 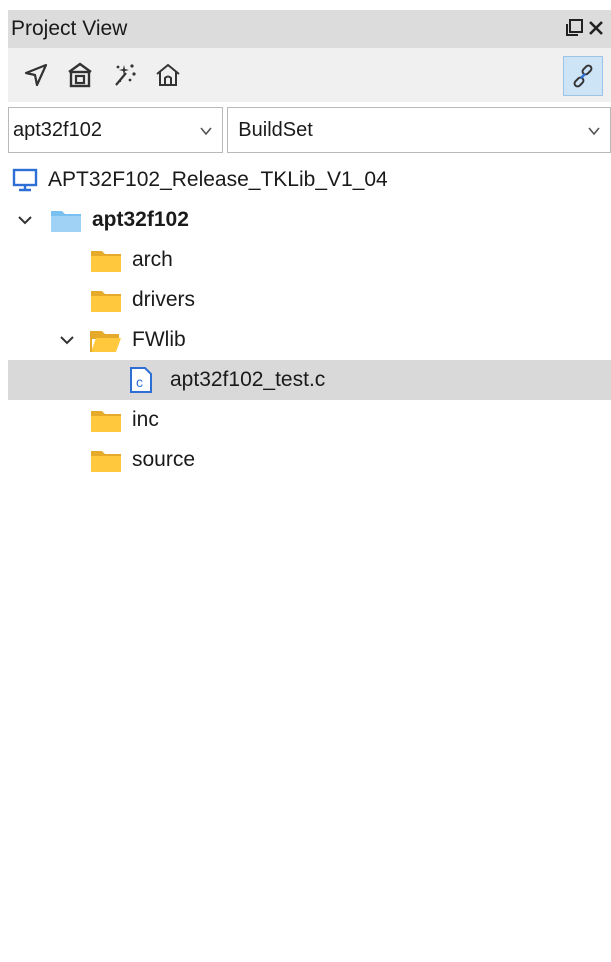 What do you see at coordinates (140, 219) in the screenshot?
I see `tree-project-label: apt32f102` at bounding box center [140, 219].